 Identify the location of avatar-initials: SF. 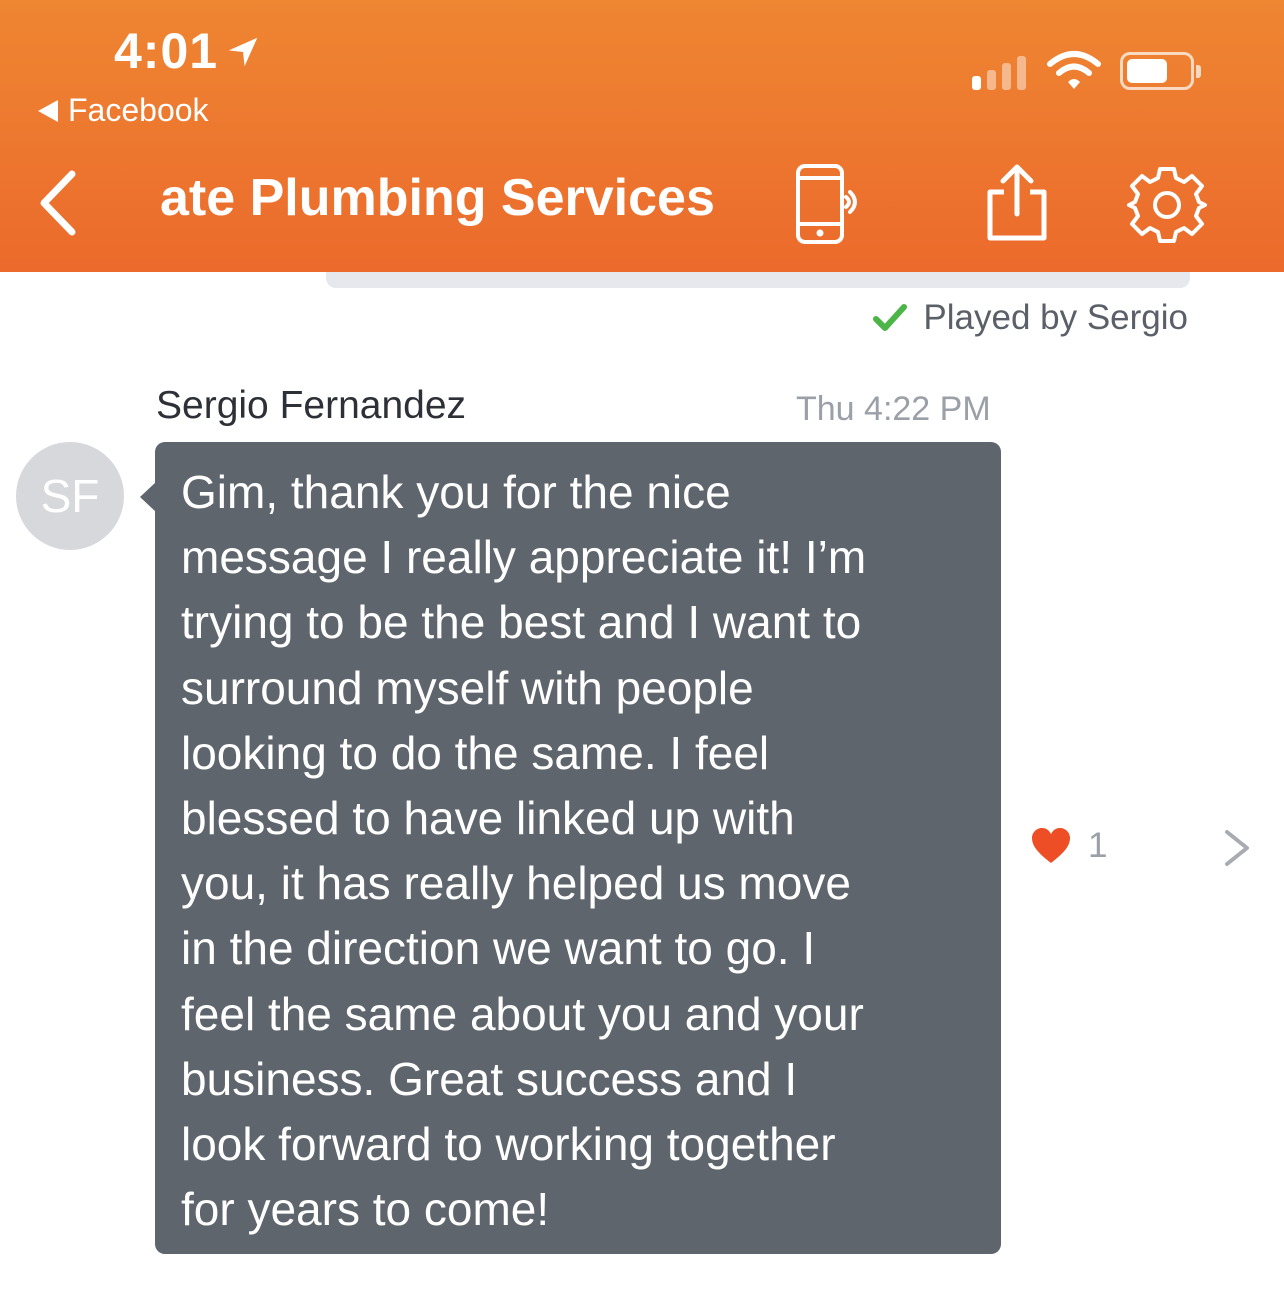
(70, 496).